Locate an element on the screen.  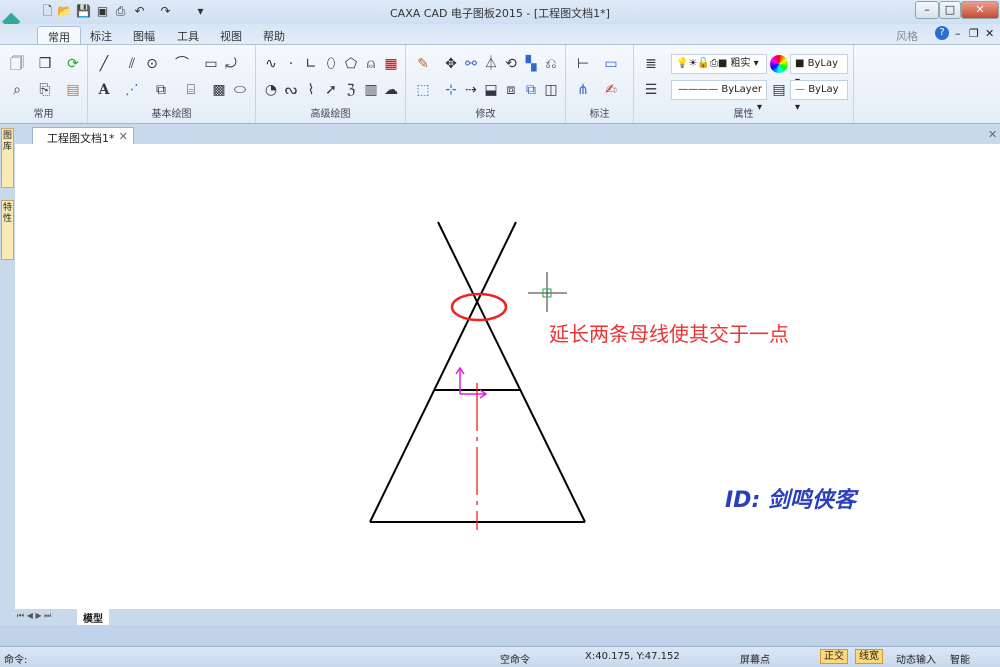
hole-icon: ⍝ is located at coordinates (371, 64).